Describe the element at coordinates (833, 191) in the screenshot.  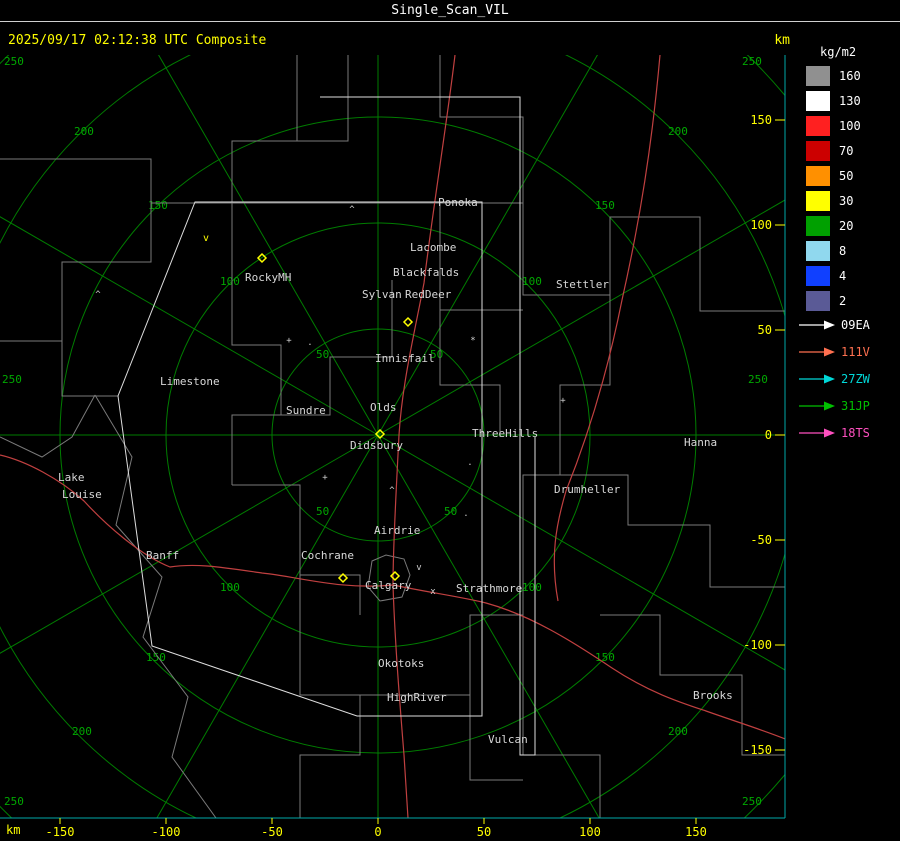
I see `vil-colorbar: 160 130 100 70 50 30 20 8 4 2` at that location.